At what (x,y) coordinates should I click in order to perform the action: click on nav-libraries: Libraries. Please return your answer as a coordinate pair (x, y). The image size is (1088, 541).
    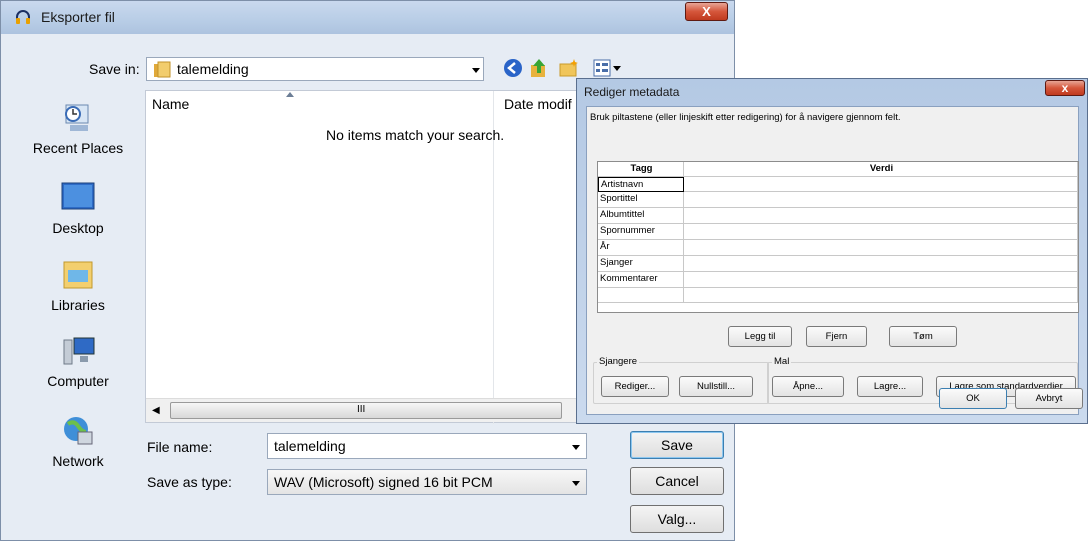
    Looking at the image, I should click on (78, 285).